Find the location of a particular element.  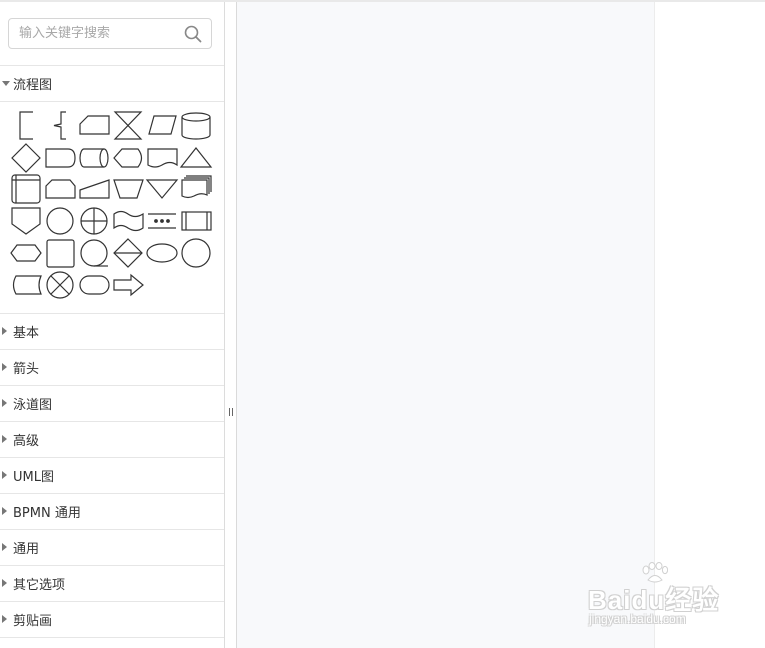

caret-down-icon is located at coordinates (6, 83).